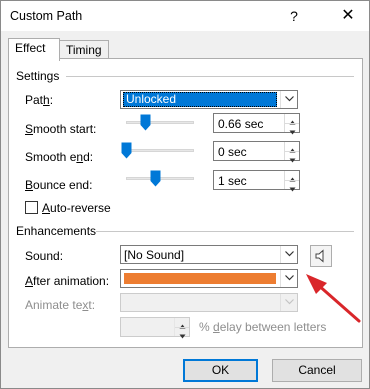 This screenshot has width=370, height=389. Describe the element at coordinates (60, 305) in the screenshot. I see `animate-text-label: Animate text:` at that location.